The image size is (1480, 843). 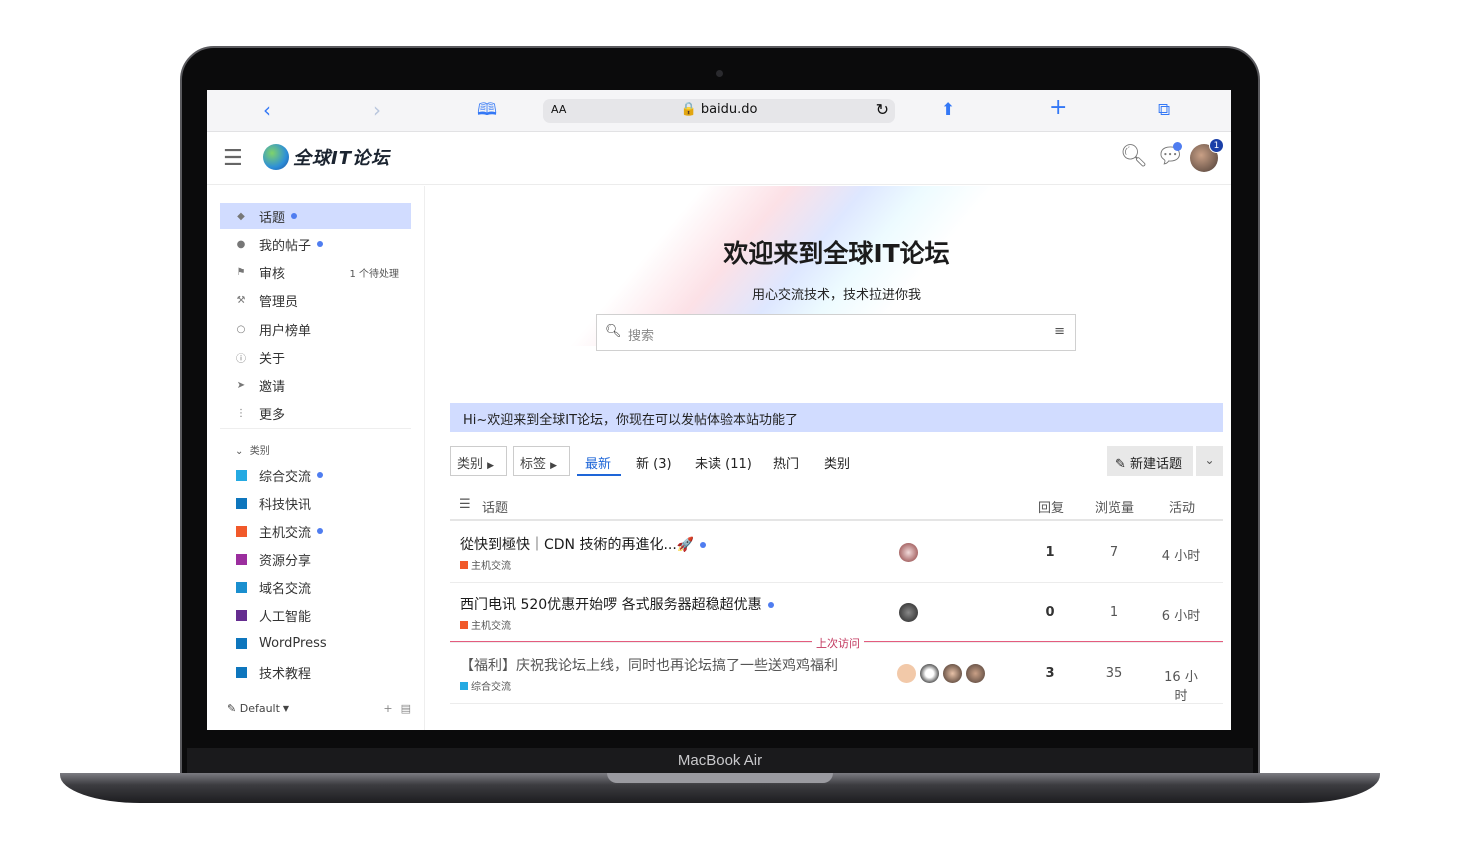 I want to click on topic-category: 综合交流, so click(x=485, y=685).